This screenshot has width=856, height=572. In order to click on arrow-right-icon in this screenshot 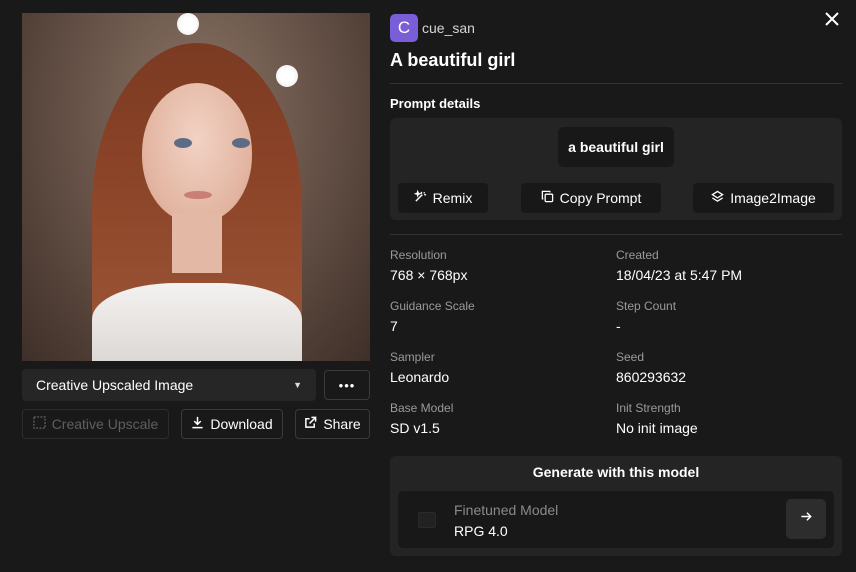, I will do `click(806, 519)`.